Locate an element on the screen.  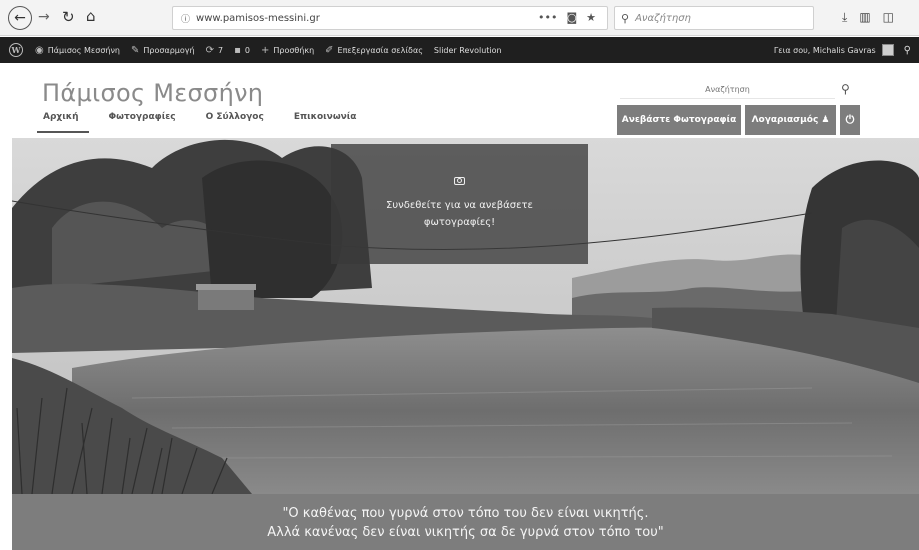
admin-edit-page: ✐ Επεξεργασία σελίδας is located at coordinates (374, 50).